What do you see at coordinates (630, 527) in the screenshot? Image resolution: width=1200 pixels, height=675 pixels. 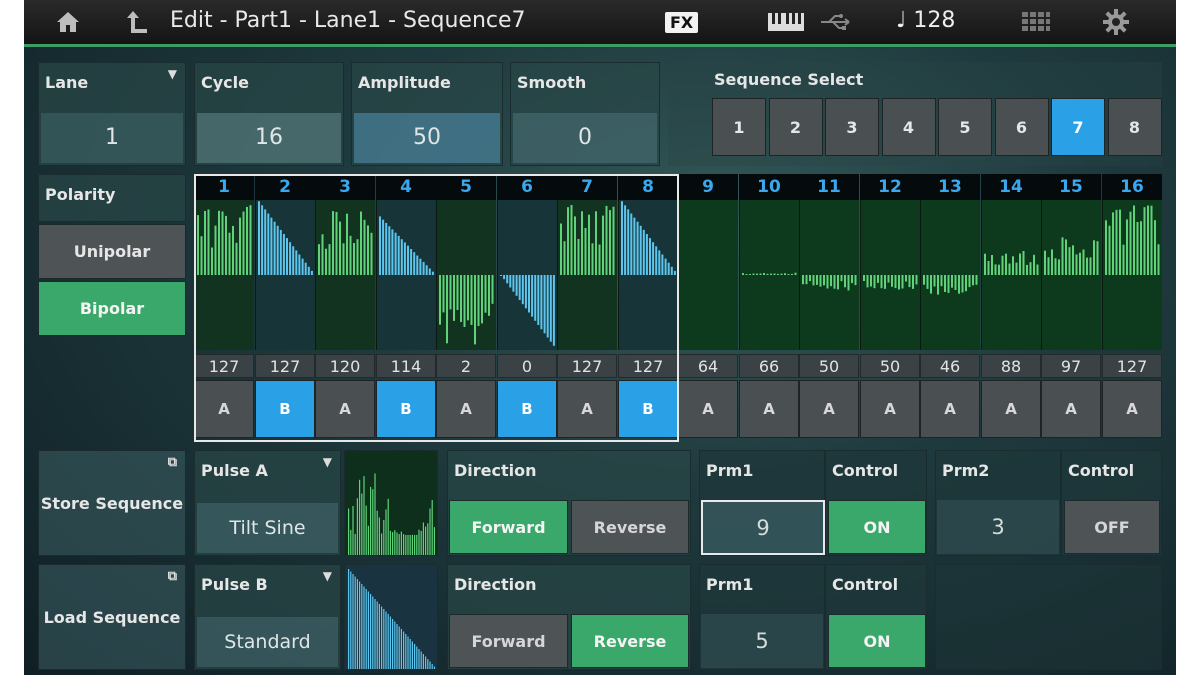 I see `pulse-a-reverse-button: Reverse` at bounding box center [630, 527].